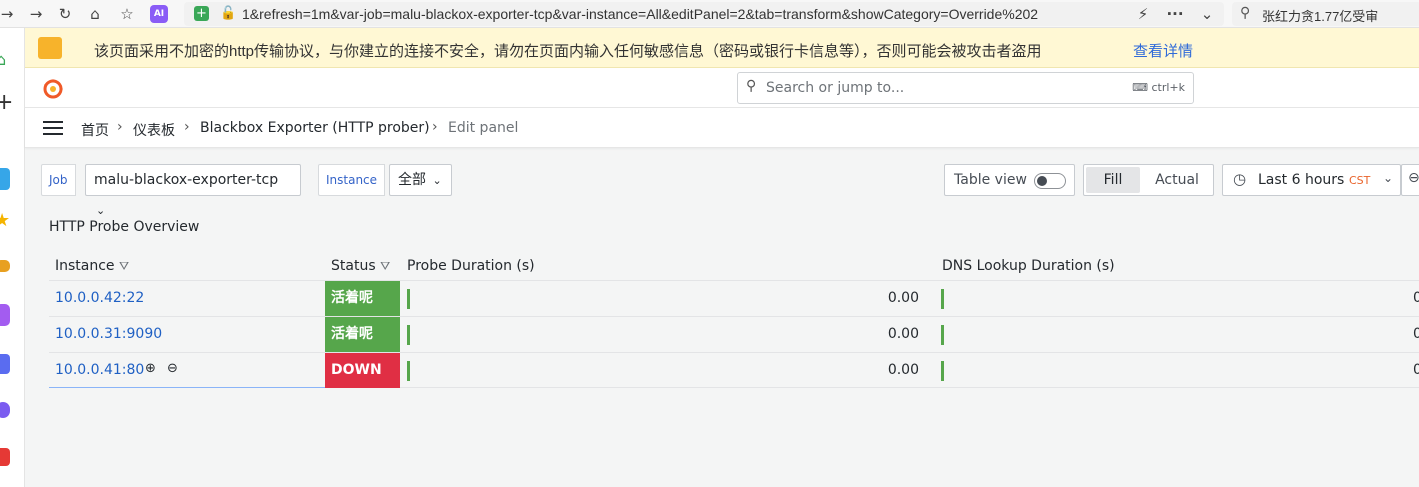  I want to click on time-range-picker: ◷ Last 6 hours CST ⌄, so click(1311, 180).